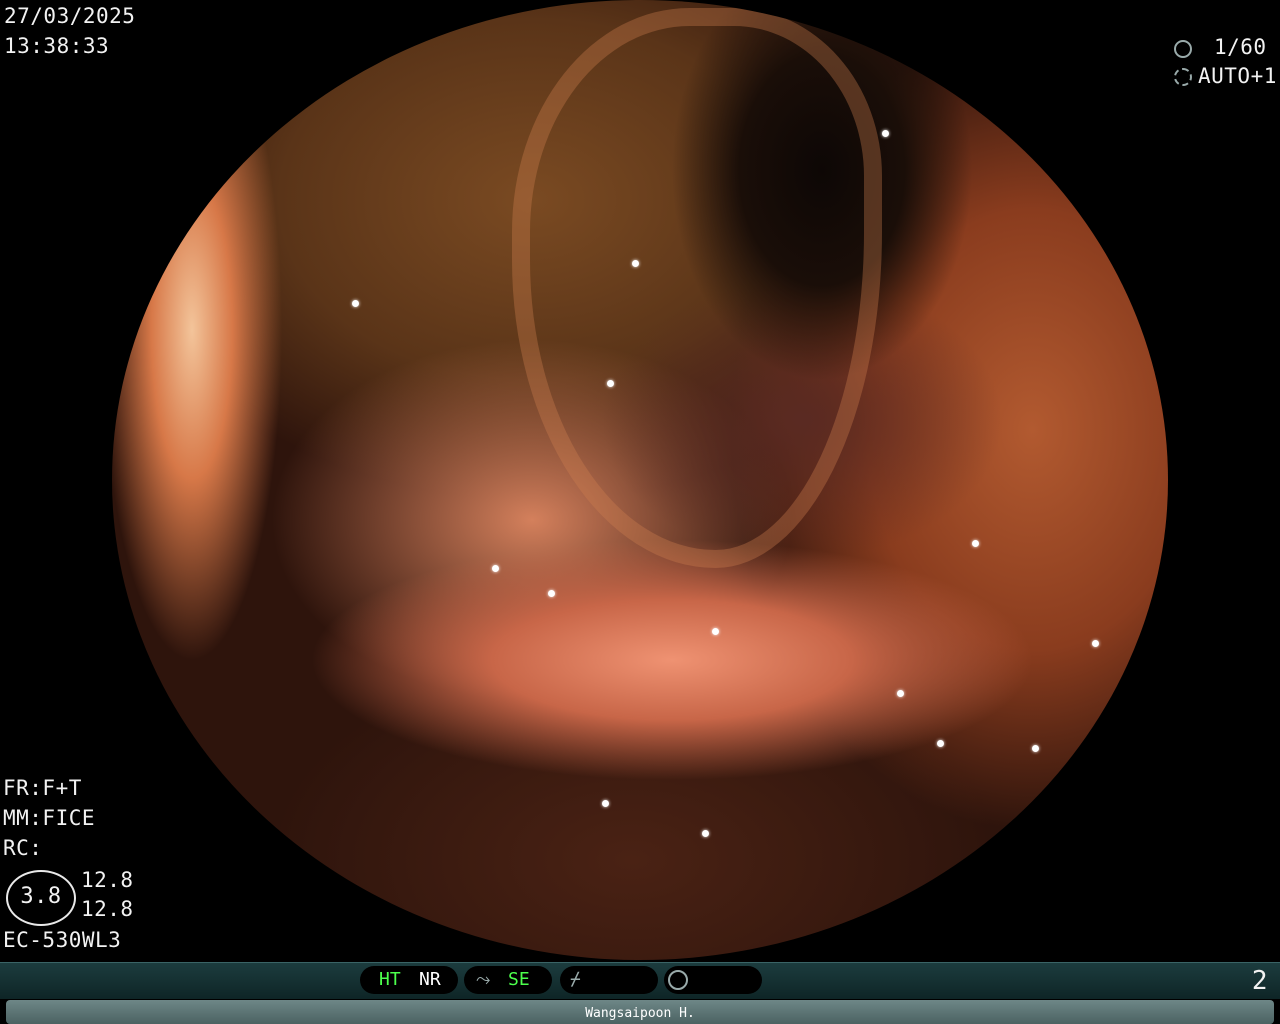  I want to click on date-label: 27/03/2025, so click(70, 16).